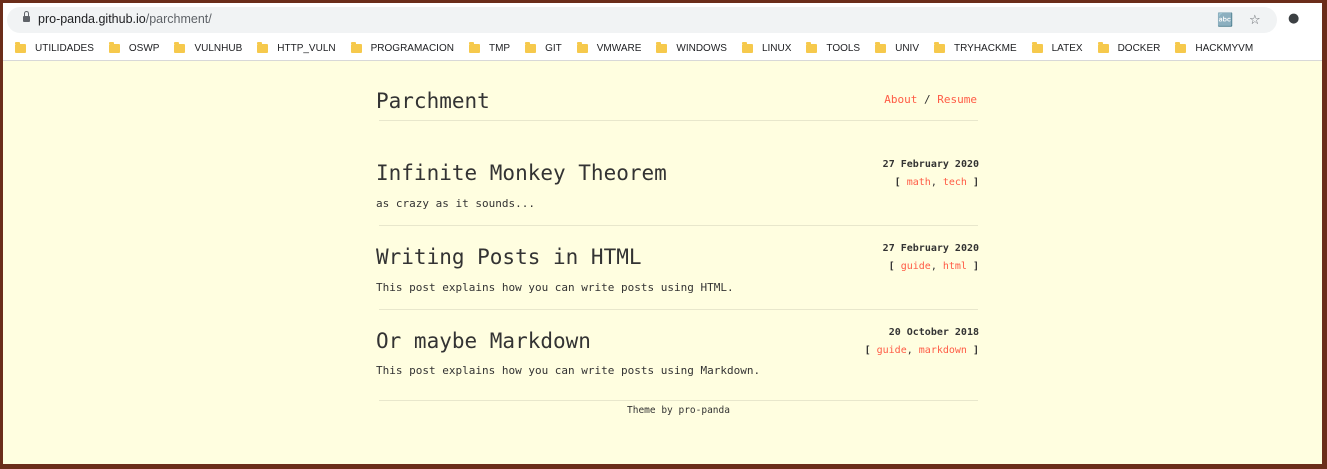 This screenshot has height=469, width=1327. I want to click on bookmark-folder: VULNHUB, so click(208, 48).